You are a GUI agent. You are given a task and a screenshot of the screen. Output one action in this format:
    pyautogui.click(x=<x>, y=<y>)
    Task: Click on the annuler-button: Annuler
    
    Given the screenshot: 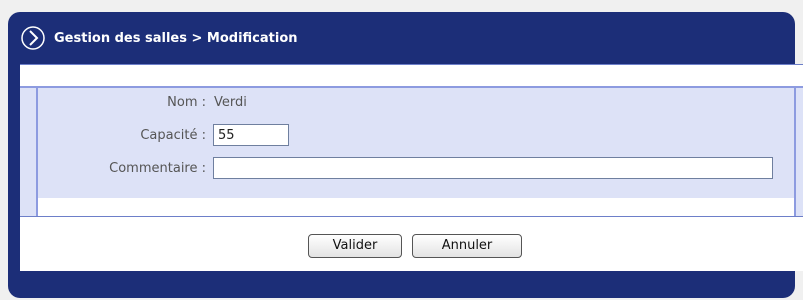 What is the action you would take?
    pyautogui.click(x=467, y=246)
    